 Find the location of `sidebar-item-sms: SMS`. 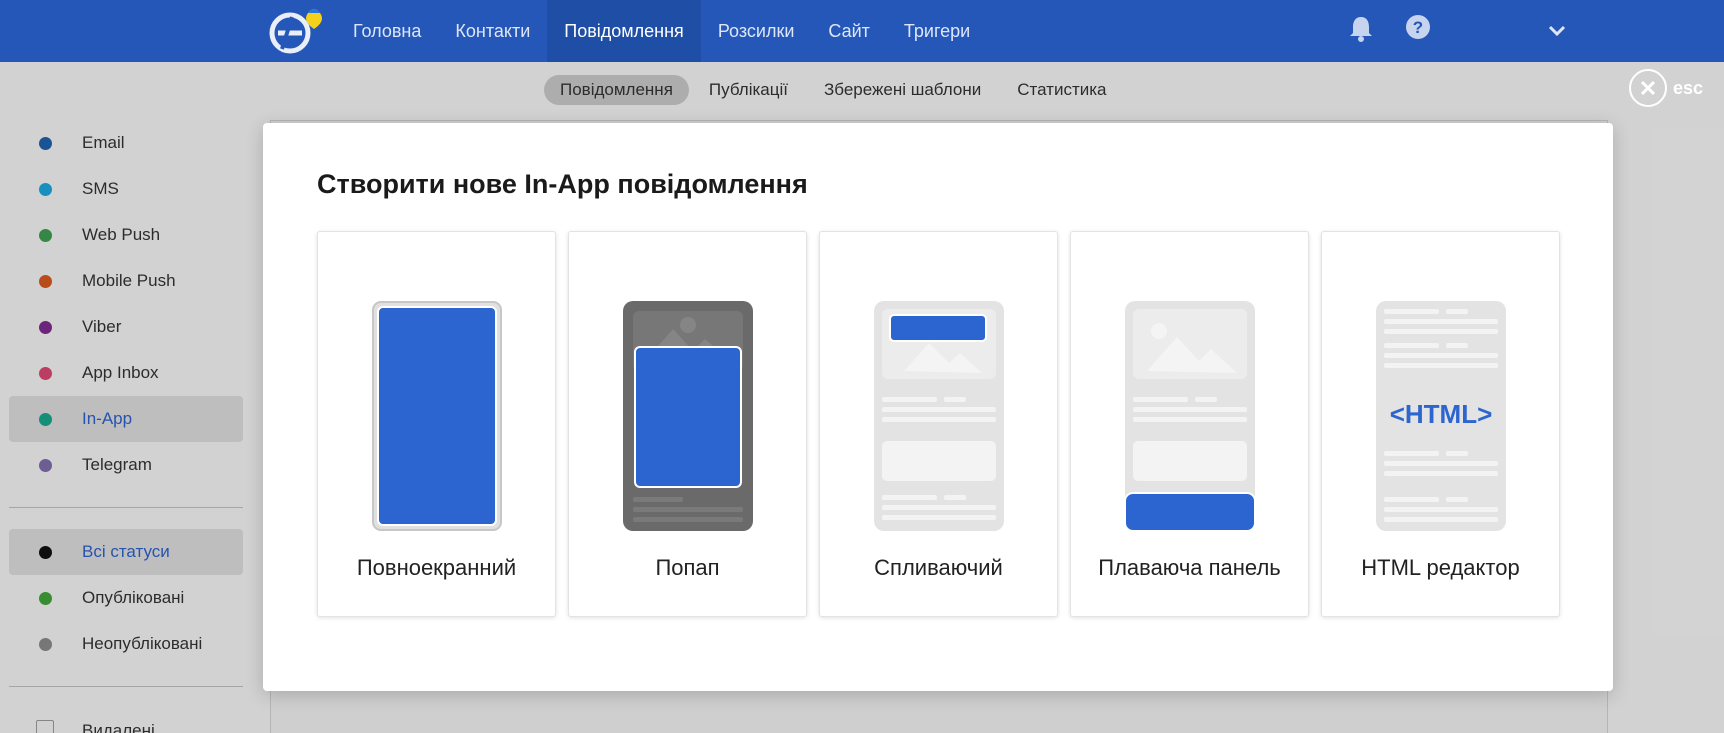

sidebar-item-sms: SMS is located at coordinates (126, 189).